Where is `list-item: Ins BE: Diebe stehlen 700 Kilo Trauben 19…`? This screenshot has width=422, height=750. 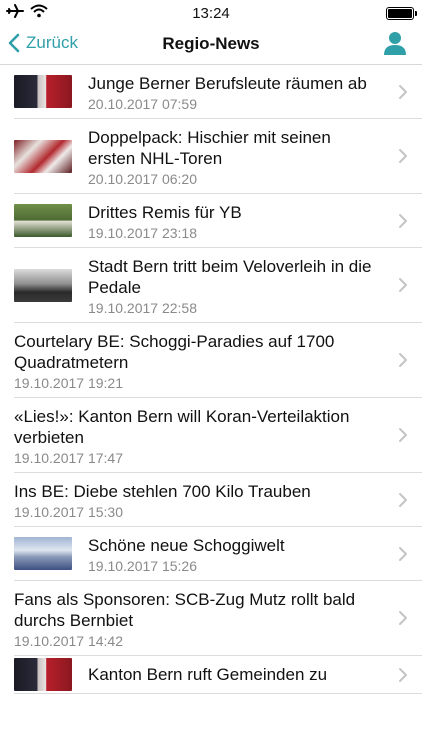
list-item: Ins BE: Diebe stehlen 700 Kilo Trauben 19… is located at coordinates (218, 500).